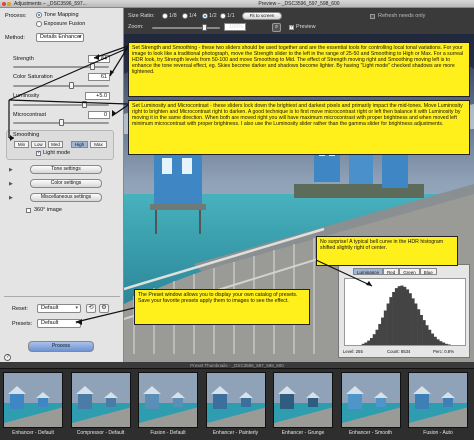 The image size is (474, 440). What do you see at coordinates (28, 210) in the screenshot?
I see `image-360-checkbox` at bounding box center [28, 210].